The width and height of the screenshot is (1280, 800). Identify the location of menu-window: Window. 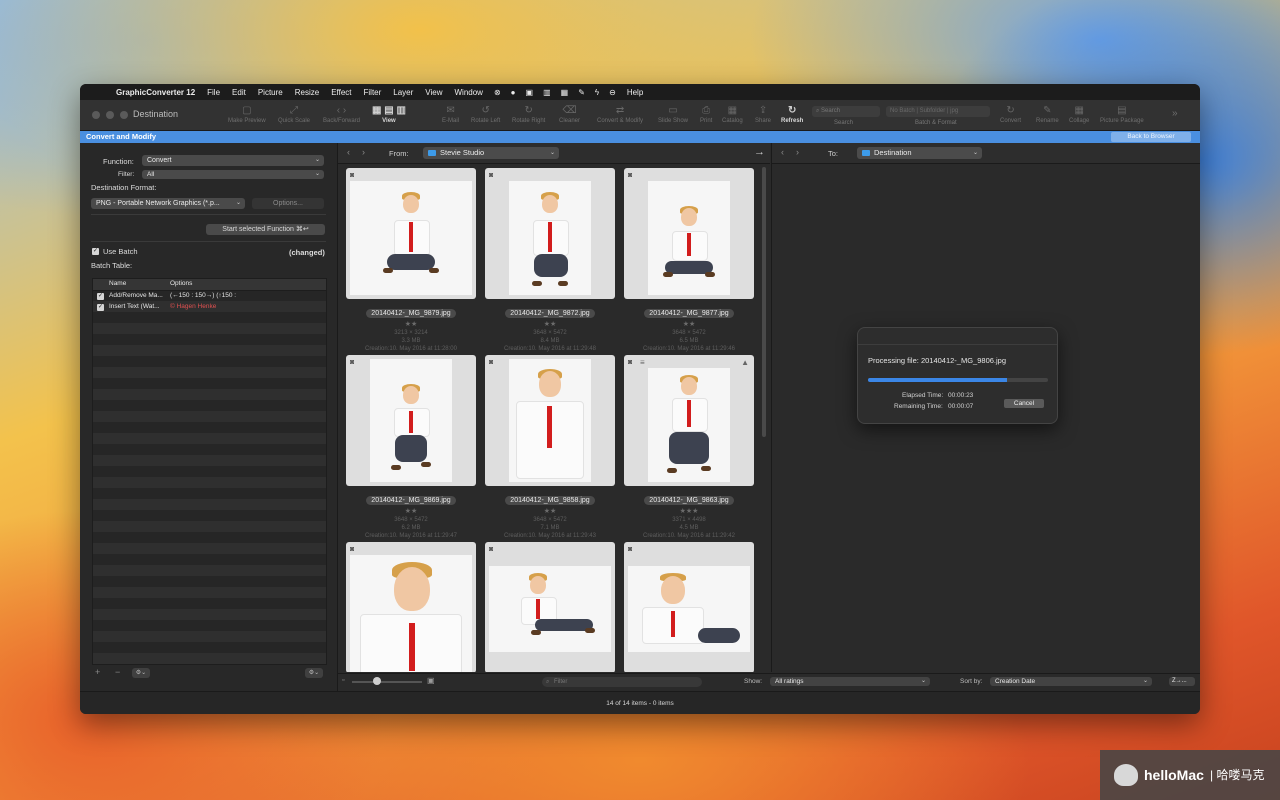
(469, 92).